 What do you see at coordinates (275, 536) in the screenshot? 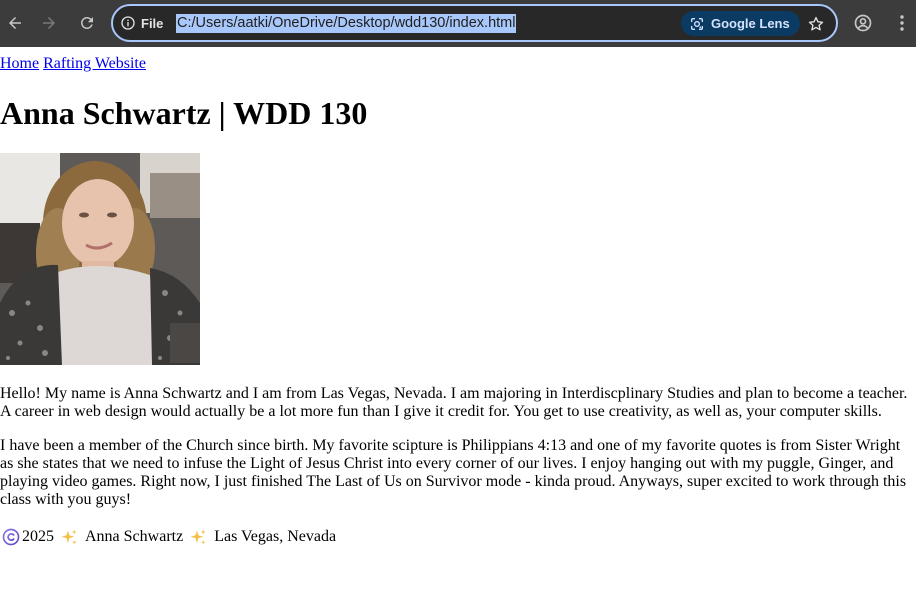
I see `footer-location: Las Vegas, Nevada` at bounding box center [275, 536].